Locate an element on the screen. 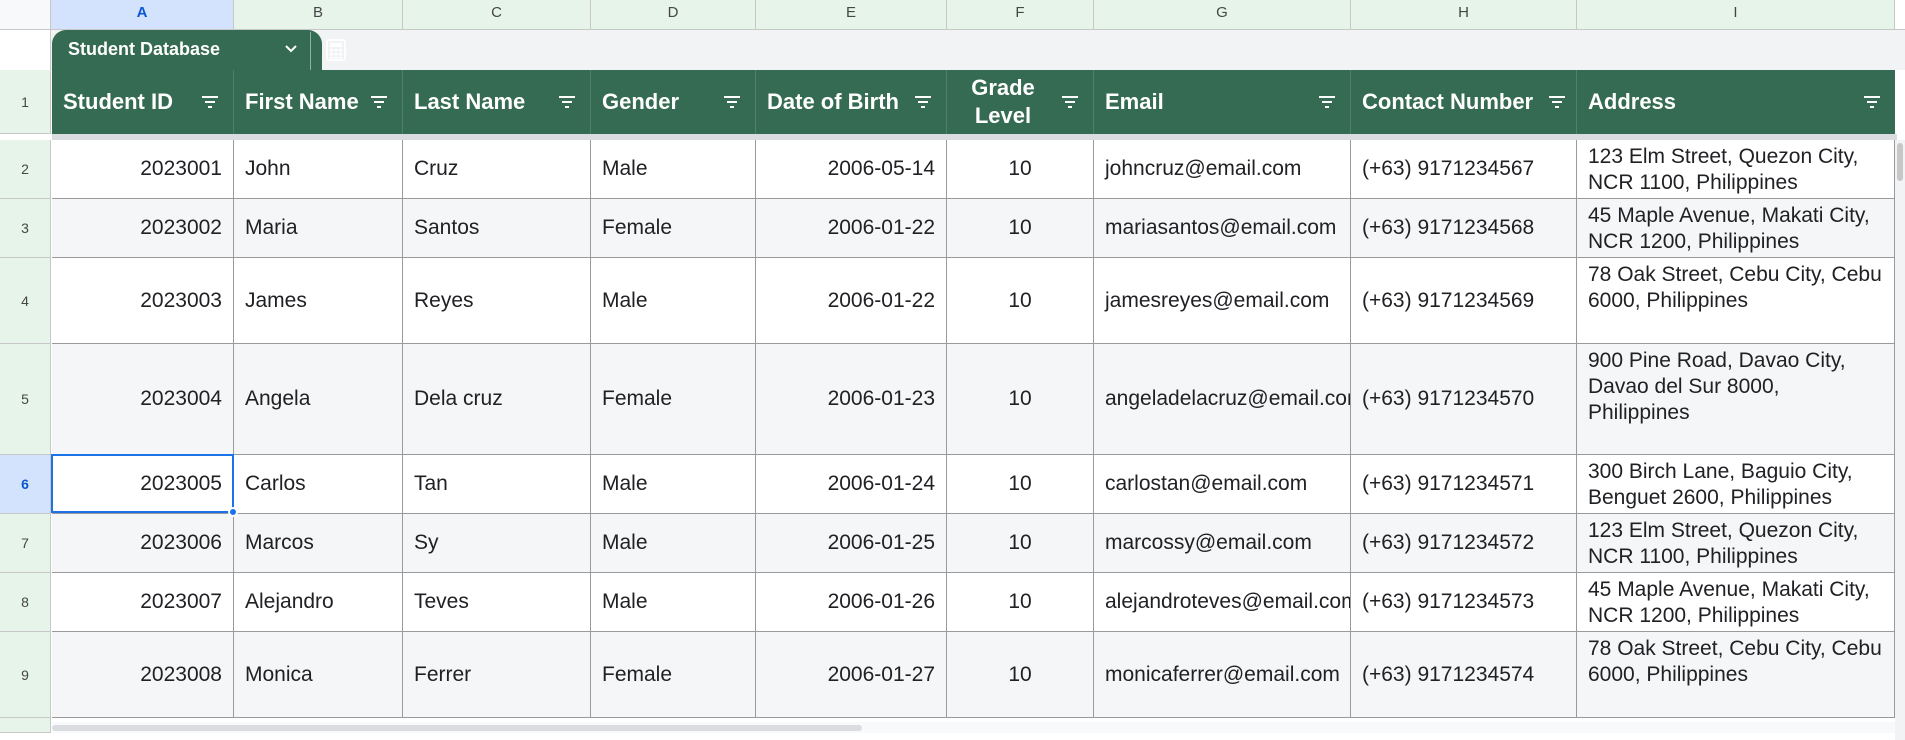  row-number: 3 is located at coordinates (25, 228).